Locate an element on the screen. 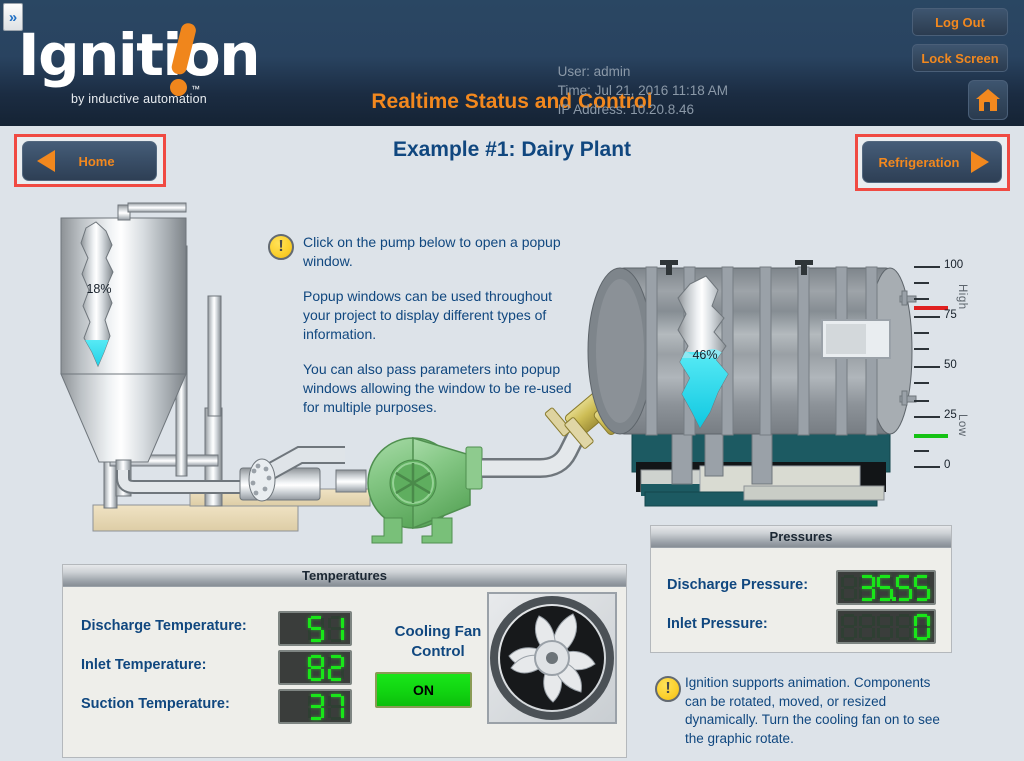 Image resolution: width=1024 pixels, height=761 pixels. inlet-temperature-label: Inlet Temperature: is located at coordinates (144, 665).